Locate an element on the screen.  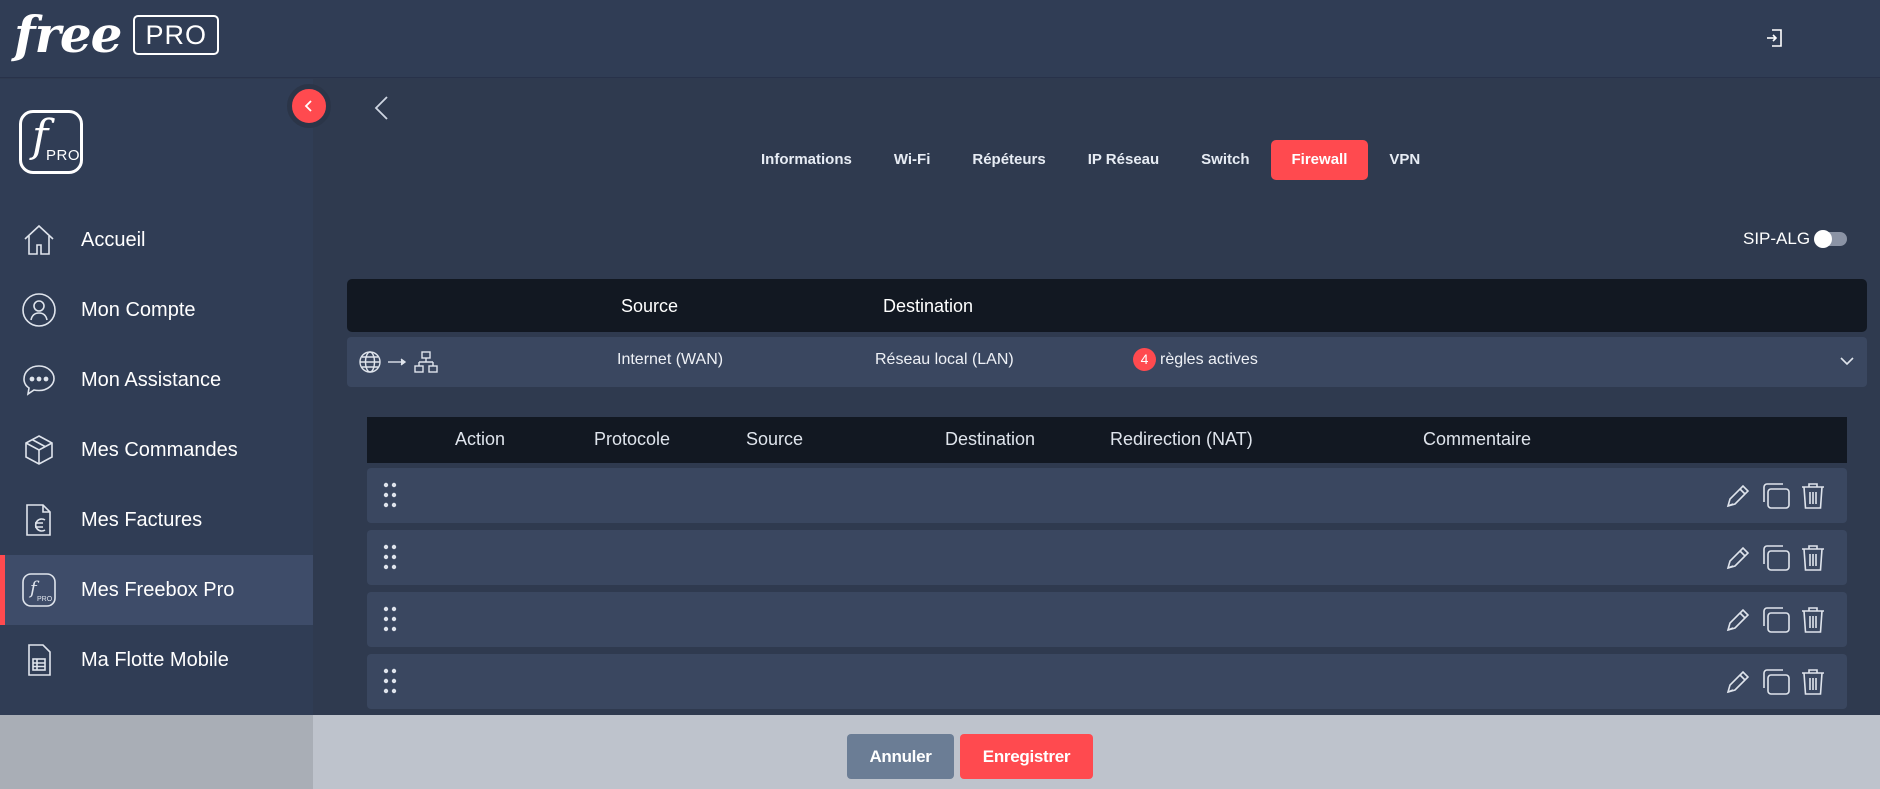
column-header-destination: Destination is located at coordinates (990, 439).